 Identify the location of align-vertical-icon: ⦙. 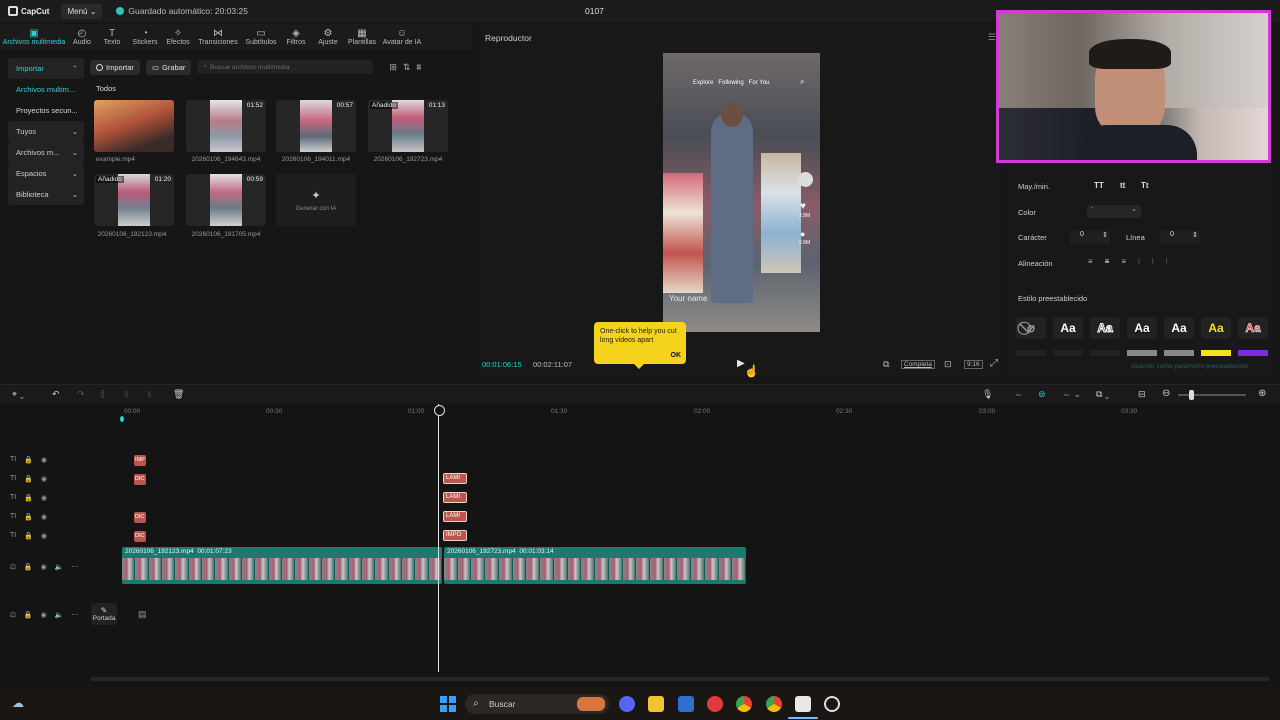
(1153, 262).